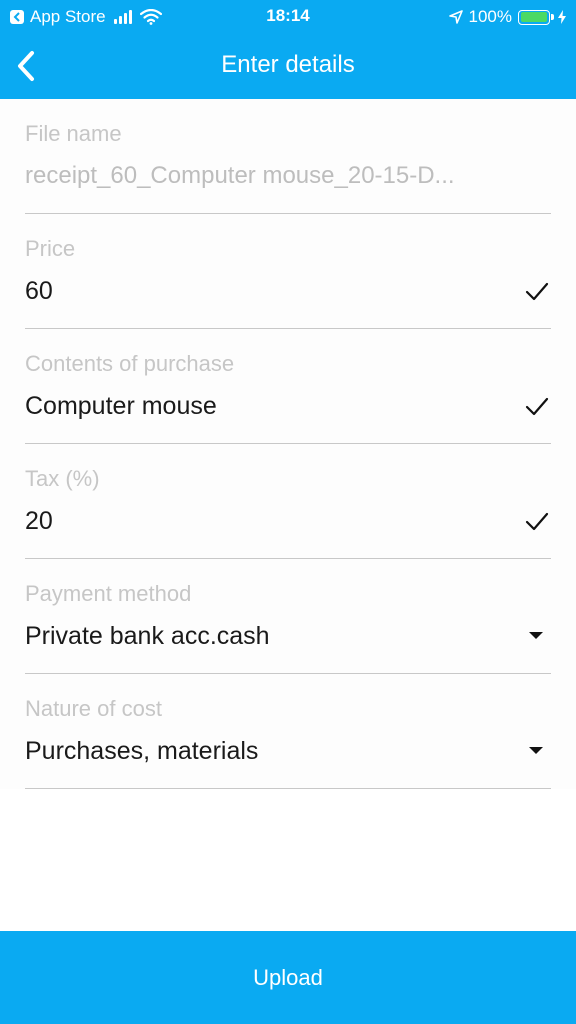  What do you see at coordinates (108, 593) in the screenshot?
I see `payment-method-label: Payment method` at bounding box center [108, 593].